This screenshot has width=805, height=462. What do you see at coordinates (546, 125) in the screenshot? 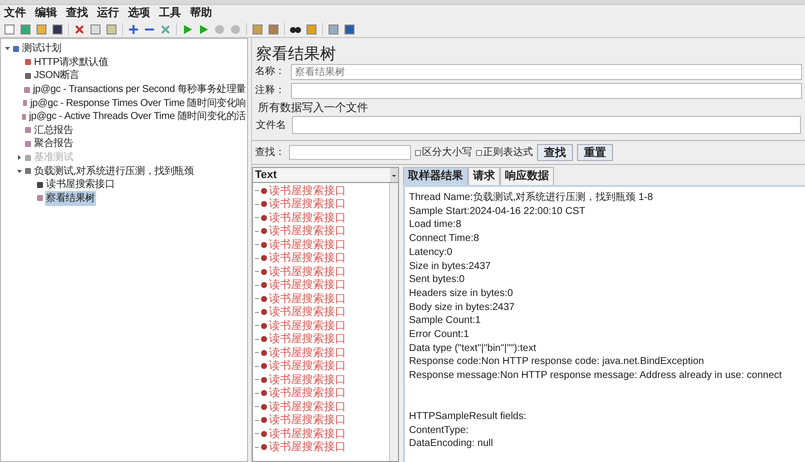
I see `filename-field` at bounding box center [546, 125].